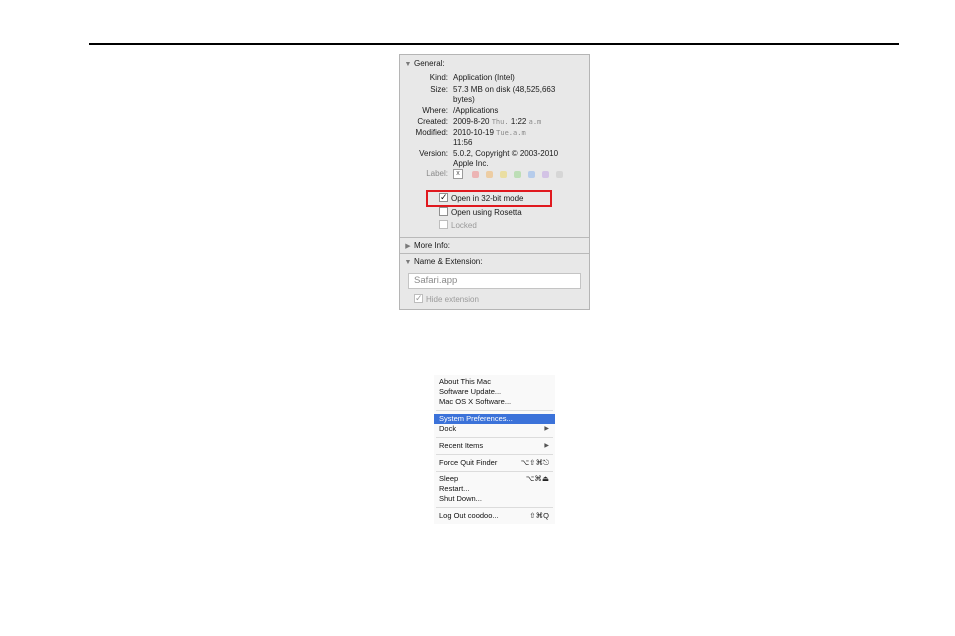 The height and width of the screenshot is (636, 955). Describe the element at coordinates (500, 122) in the screenshot. I see `created-weekday: Thu.` at that location.